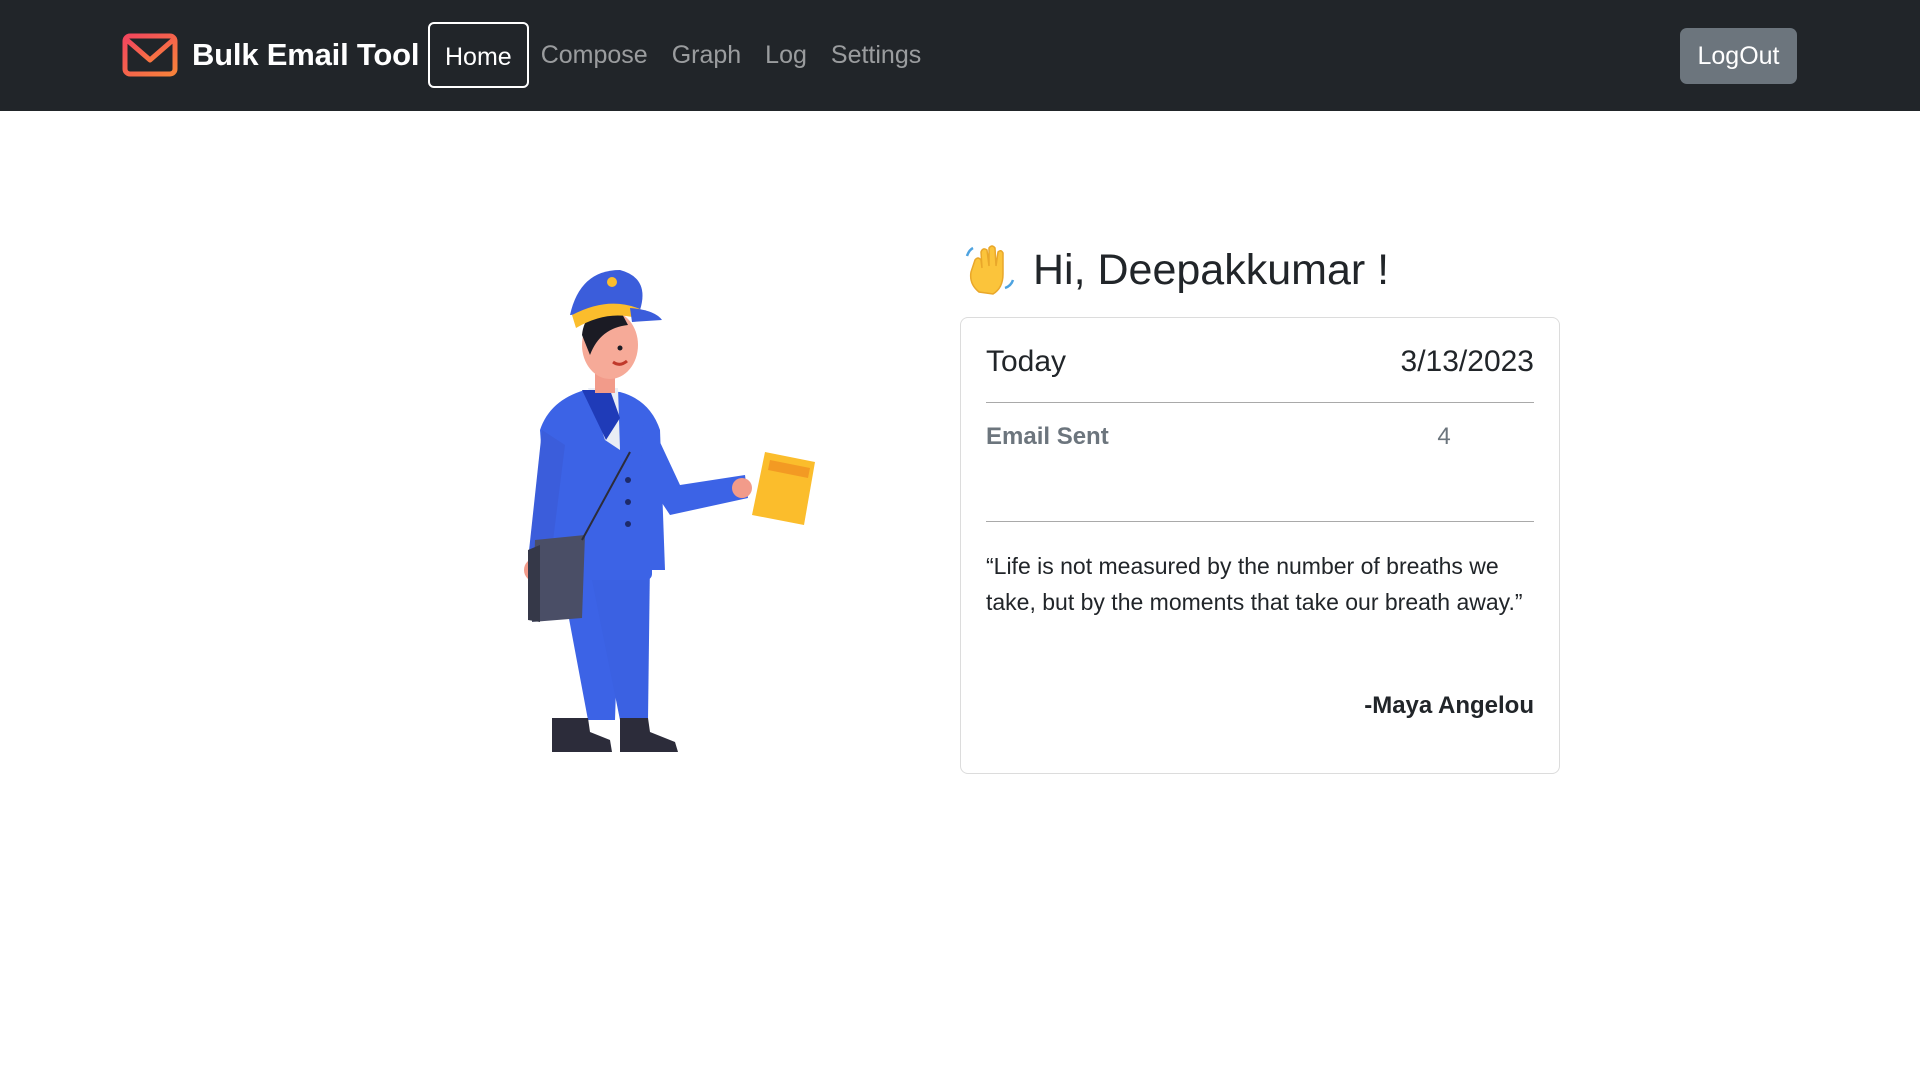  Describe the element at coordinates (1738, 56) in the screenshot. I see `logout-button: LogOut` at that location.